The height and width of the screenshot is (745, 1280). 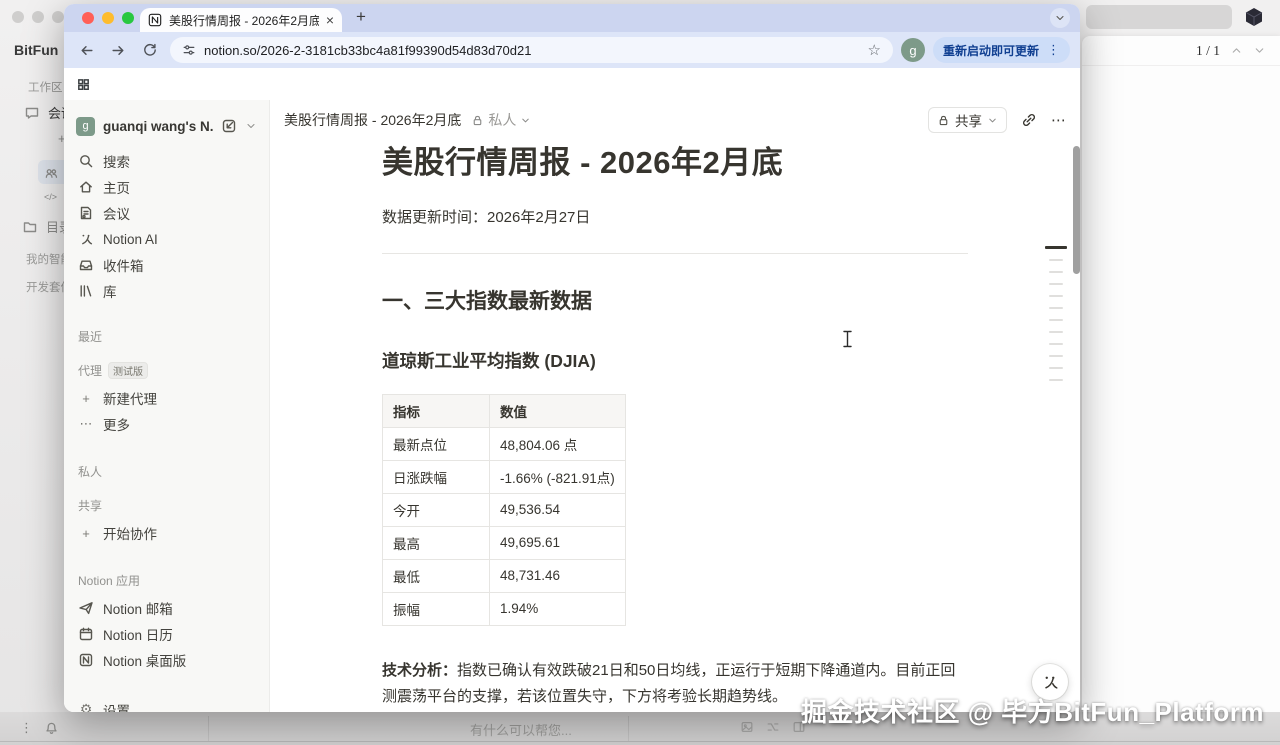 I want to click on privacy-status: 私人, so click(x=501, y=120).